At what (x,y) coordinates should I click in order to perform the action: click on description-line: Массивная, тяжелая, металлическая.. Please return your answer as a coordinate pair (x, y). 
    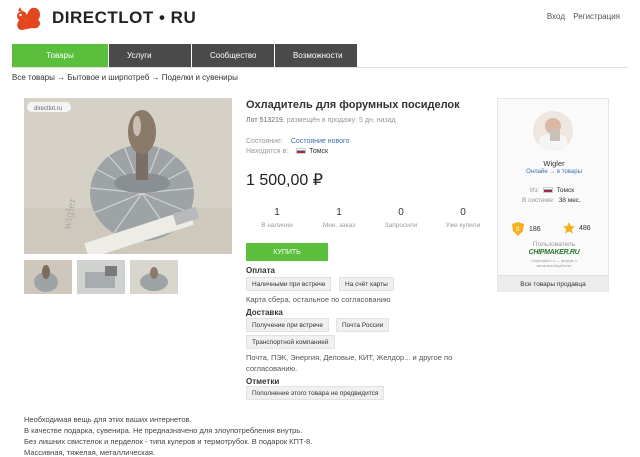
    Looking at the image, I should click on (90, 452).